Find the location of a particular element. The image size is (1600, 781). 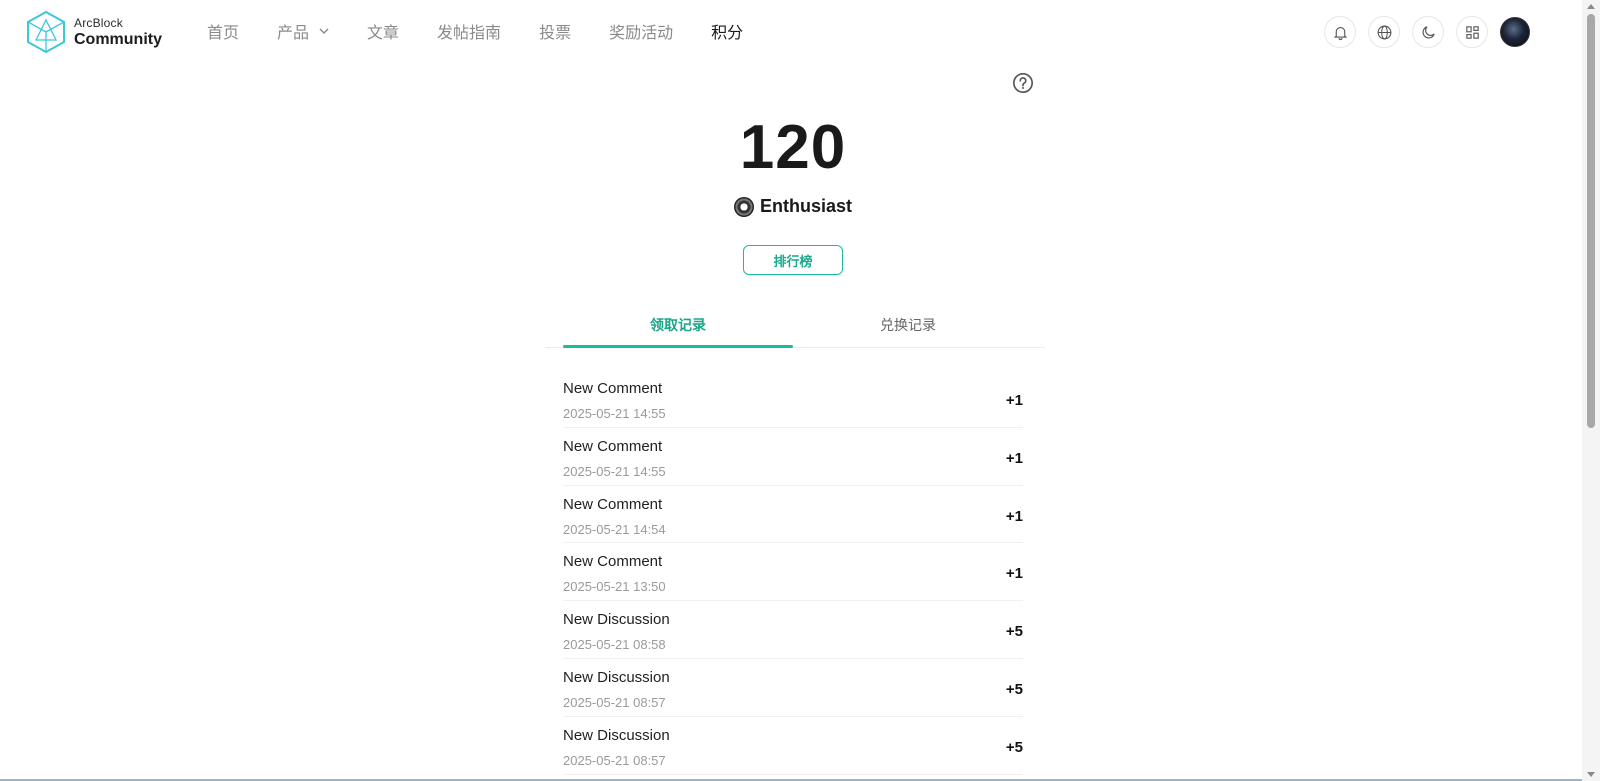

nav-item-points: 积分 is located at coordinates (727, 31).